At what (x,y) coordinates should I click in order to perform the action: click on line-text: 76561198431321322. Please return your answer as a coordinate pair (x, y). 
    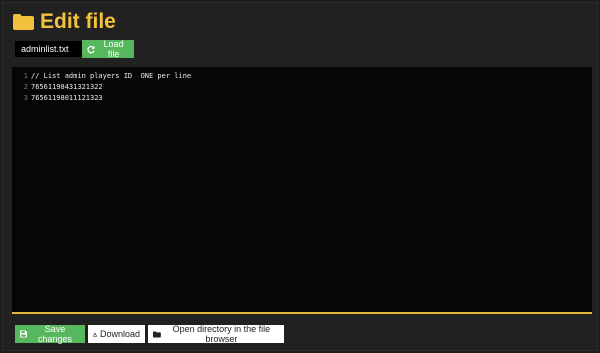
    Looking at the image, I should click on (67, 86).